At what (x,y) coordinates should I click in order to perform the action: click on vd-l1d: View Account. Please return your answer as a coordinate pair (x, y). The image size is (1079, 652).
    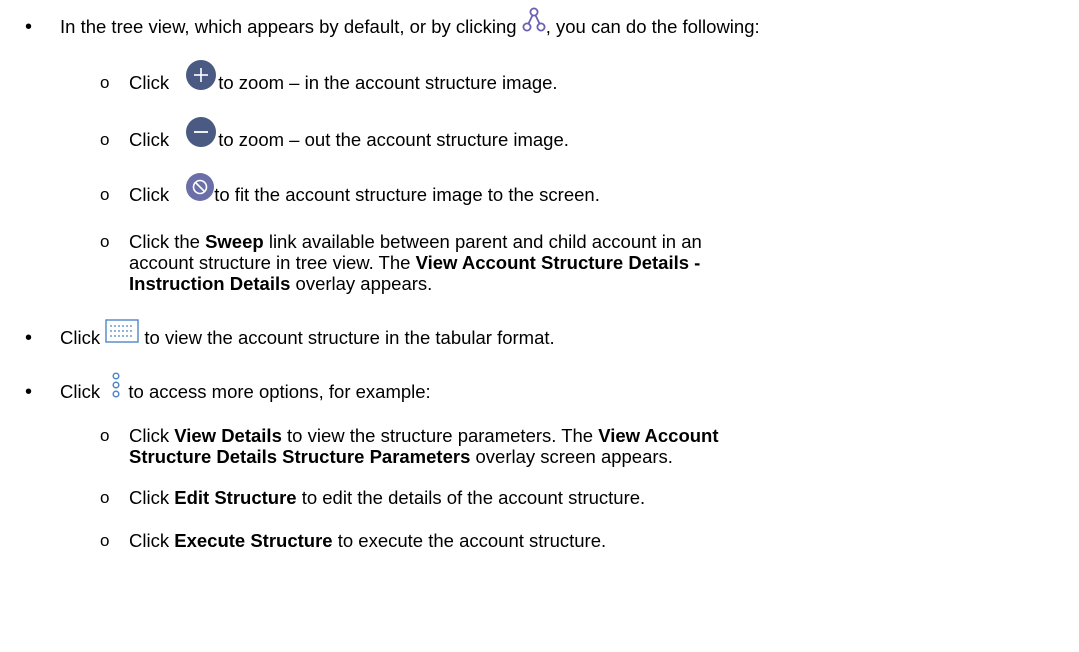
    Looking at the image, I should click on (658, 435).